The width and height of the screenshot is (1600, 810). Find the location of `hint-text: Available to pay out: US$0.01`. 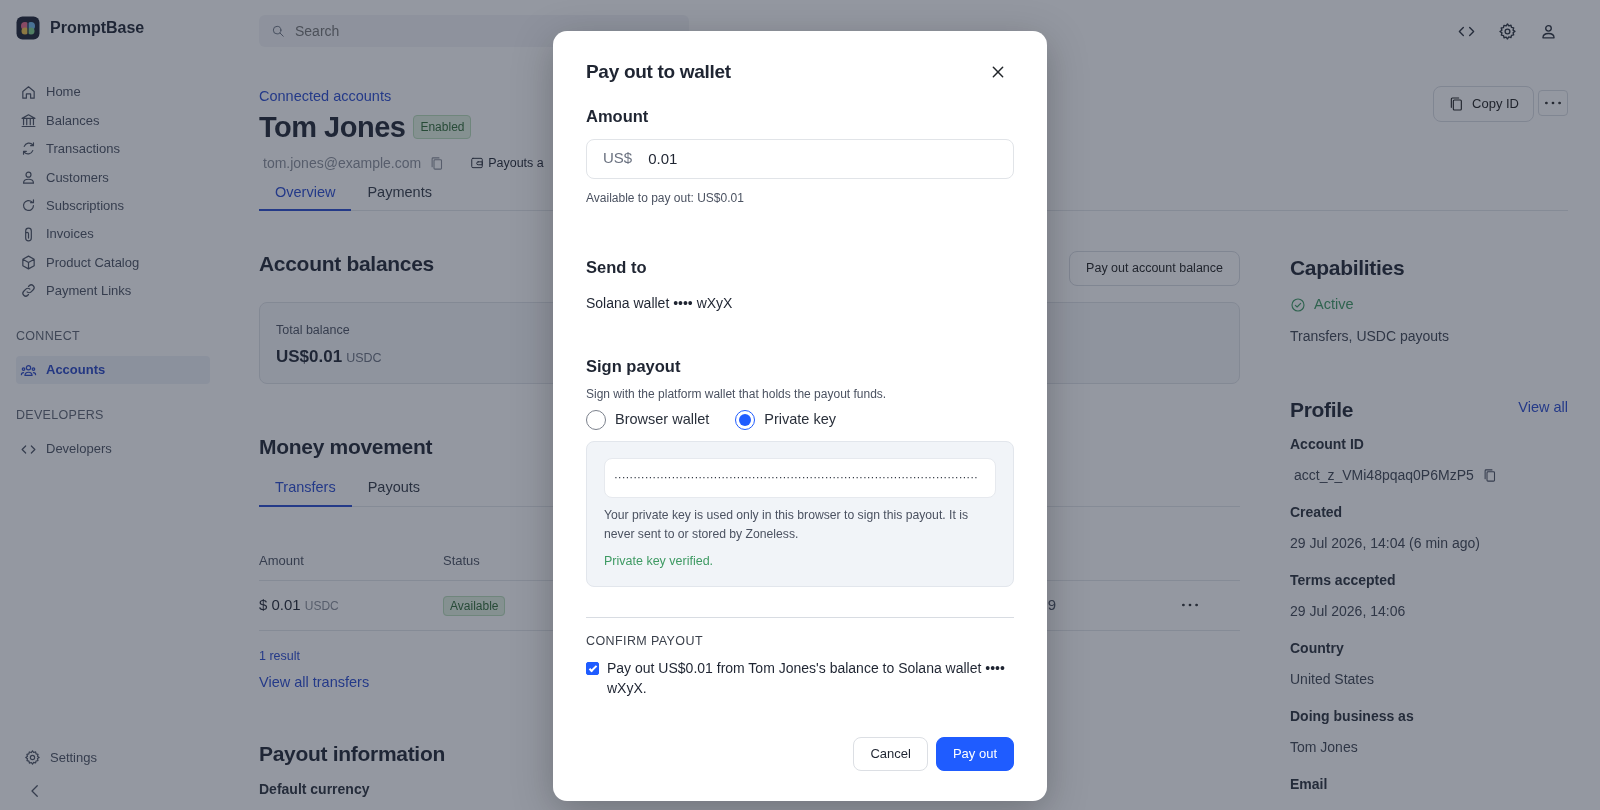

hint-text: Available to pay out: US$0.01 is located at coordinates (665, 198).